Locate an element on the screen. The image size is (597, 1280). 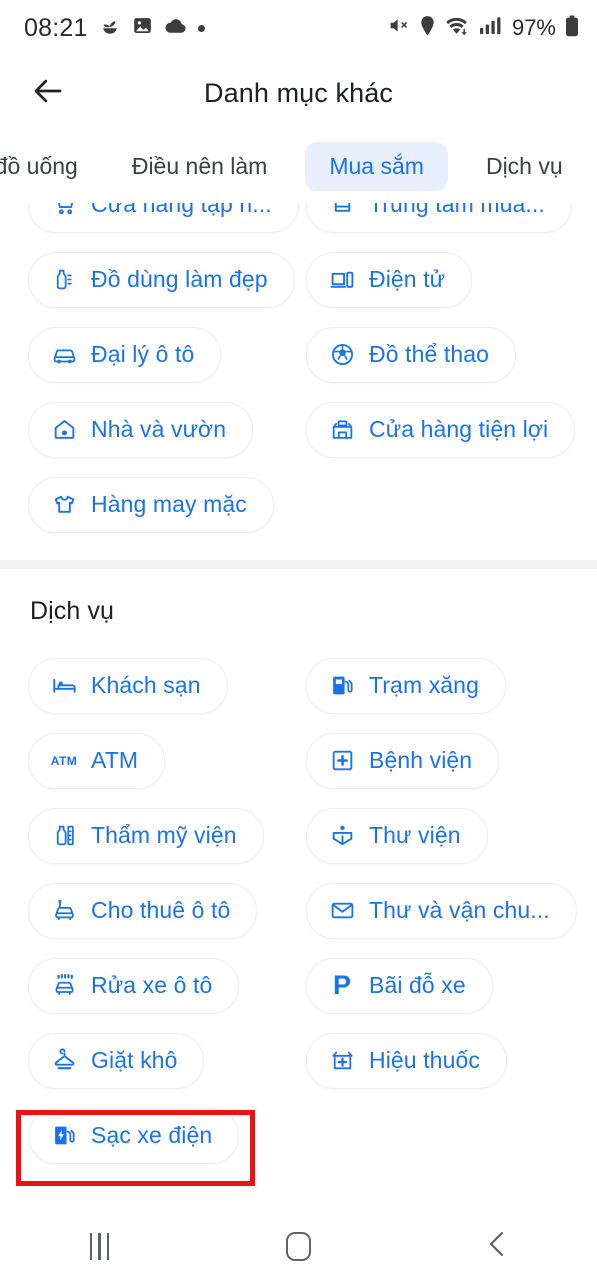
chip-dry-cleaning: Giặt khô is located at coordinates (116, 1060).